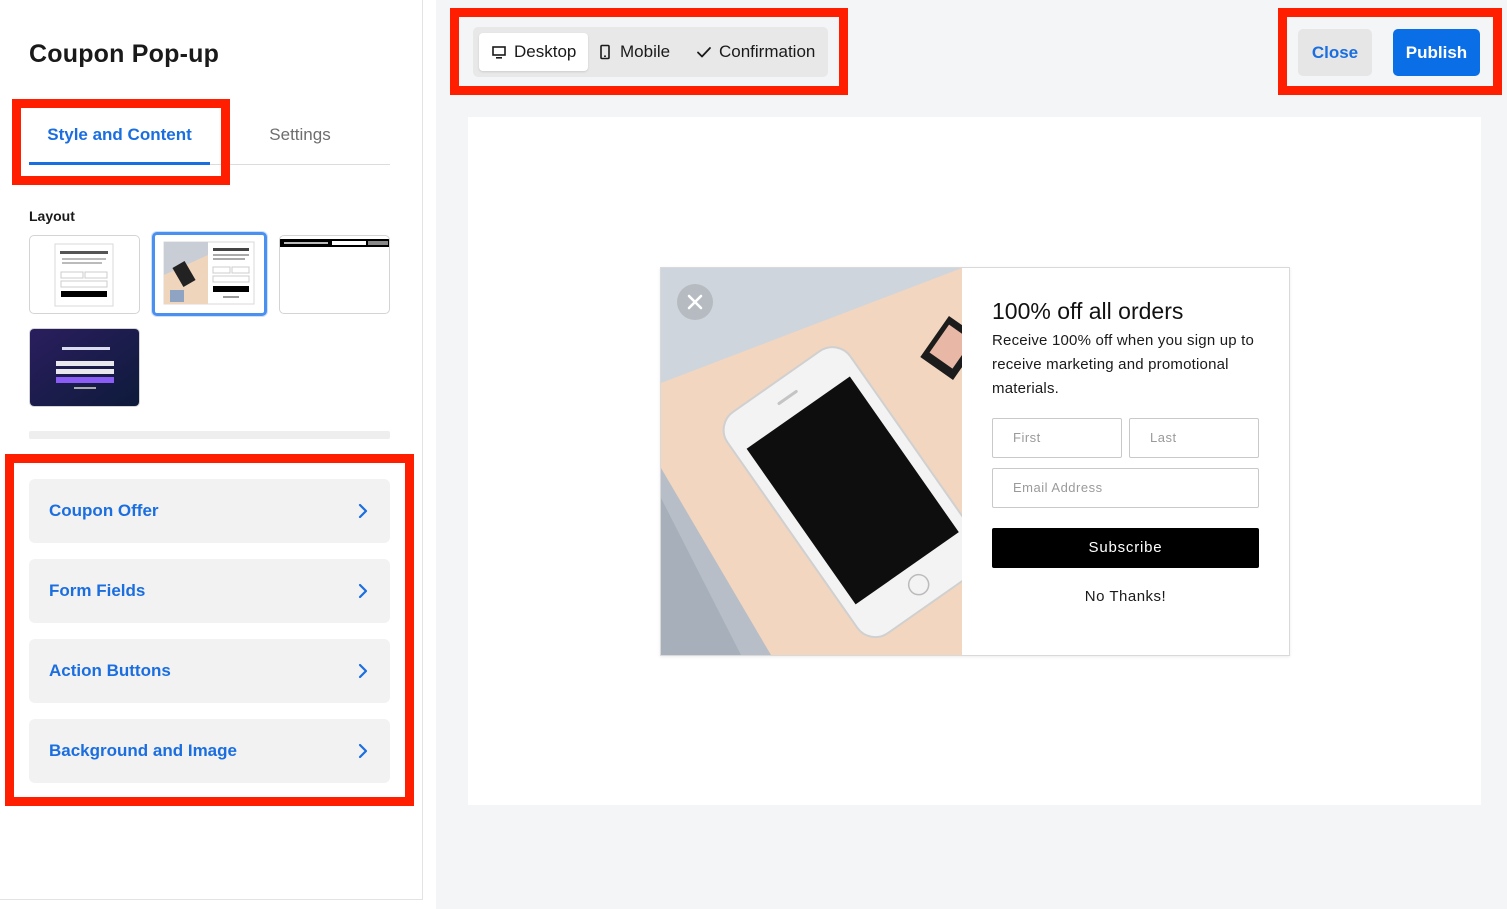 The width and height of the screenshot is (1507, 909). What do you see at coordinates (52, 216) in the screenshot?
I see `layout-label: Layout` at bounding box center [52, 216].